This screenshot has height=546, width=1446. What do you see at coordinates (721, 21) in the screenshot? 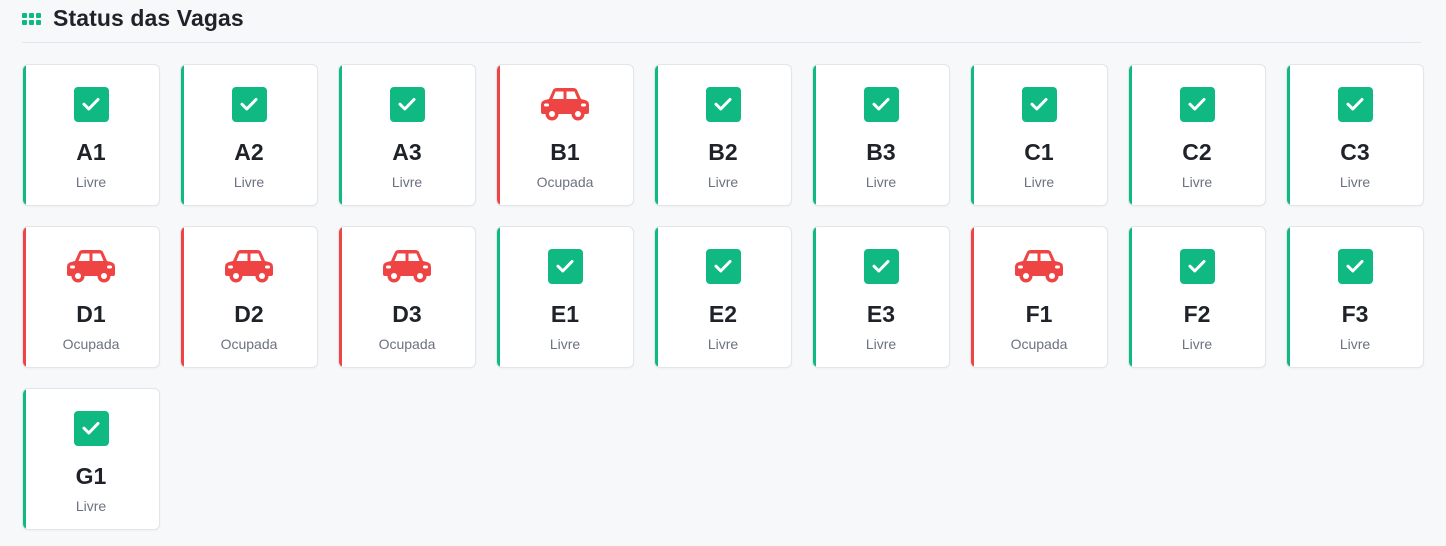
I see `section-header: Status das Vagas` at bounding box center [721, 21].